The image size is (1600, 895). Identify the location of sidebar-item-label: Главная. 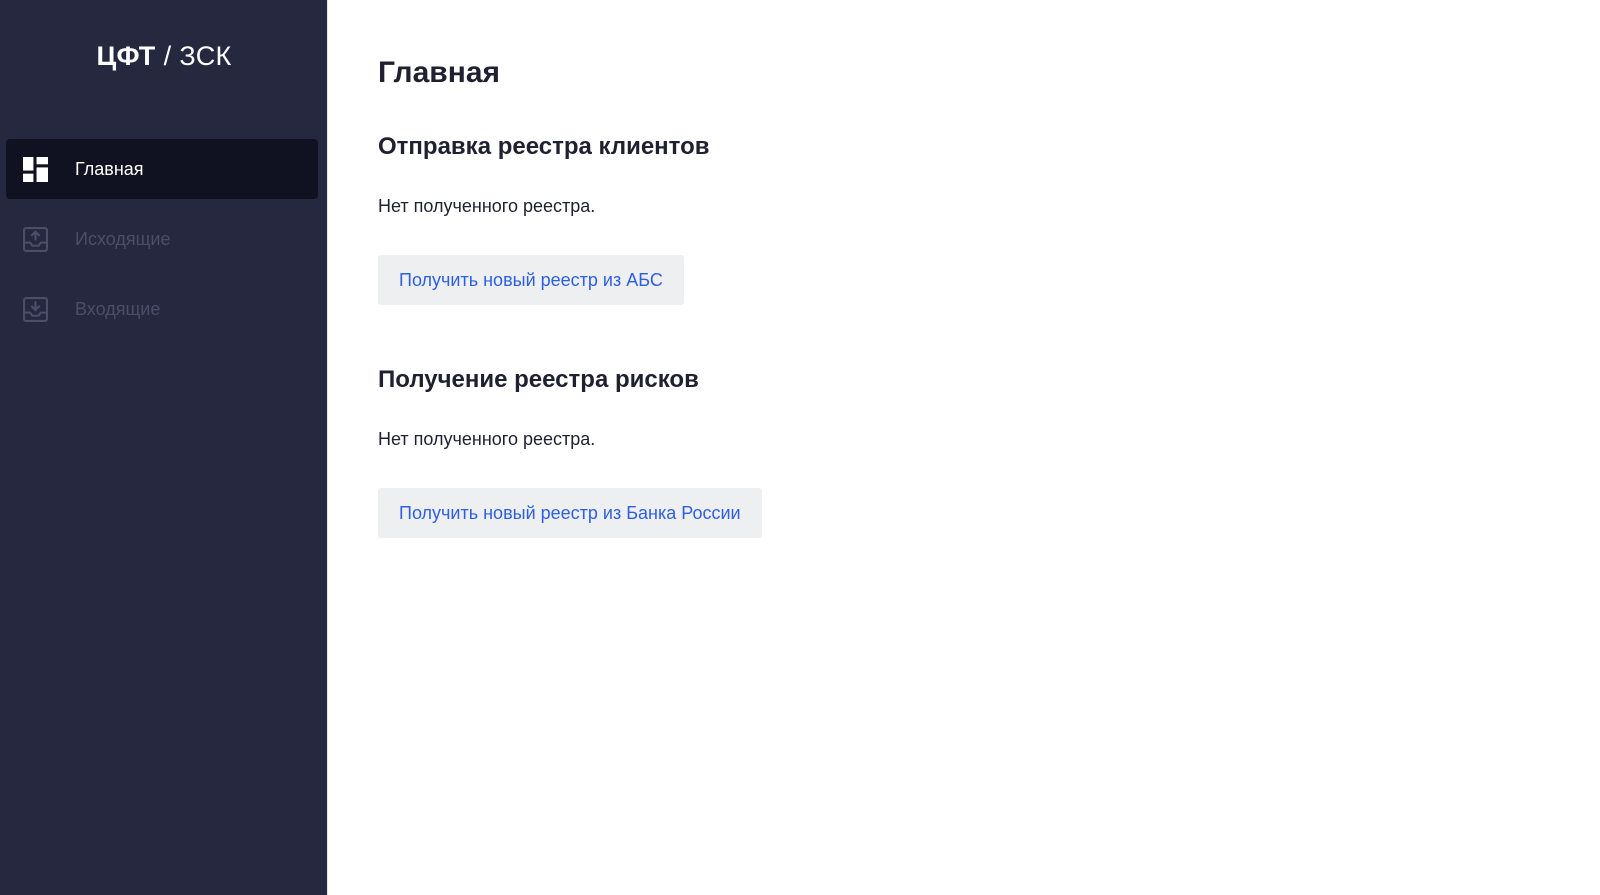
(109, 168).